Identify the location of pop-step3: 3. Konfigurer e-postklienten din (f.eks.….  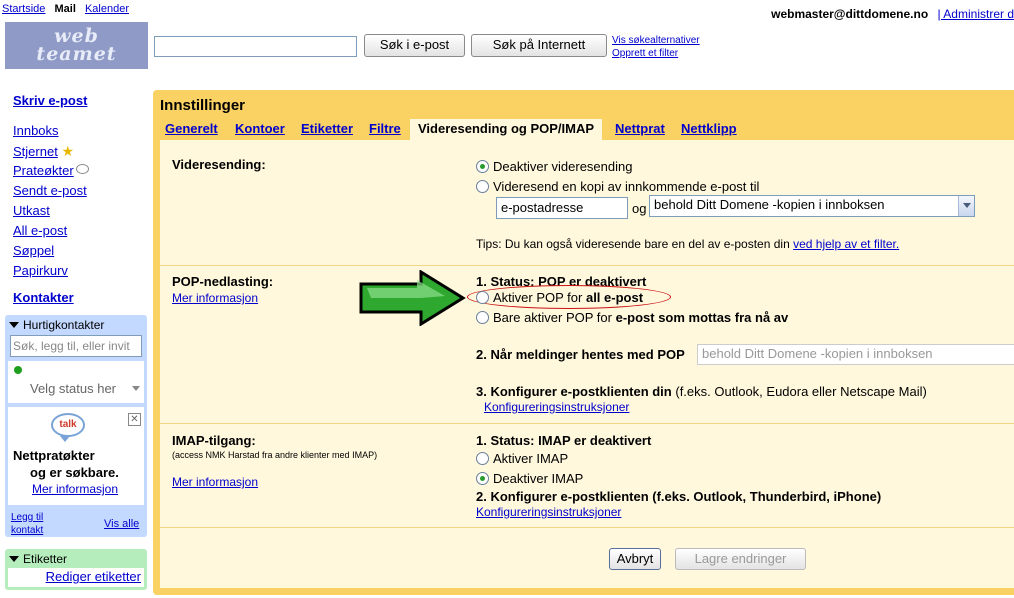
(701, 391).